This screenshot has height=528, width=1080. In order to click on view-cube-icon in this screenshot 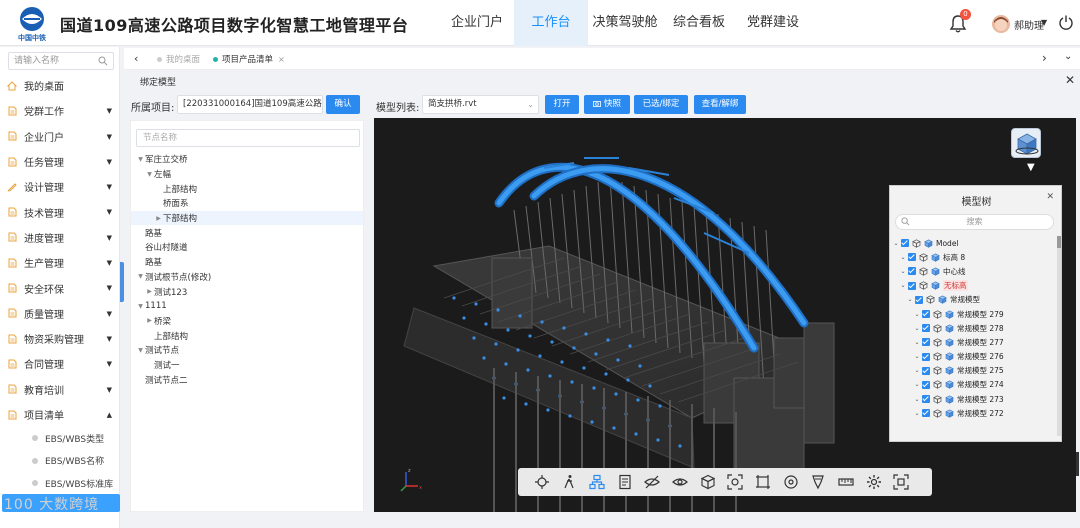, I will do `click(1026, 143)`.